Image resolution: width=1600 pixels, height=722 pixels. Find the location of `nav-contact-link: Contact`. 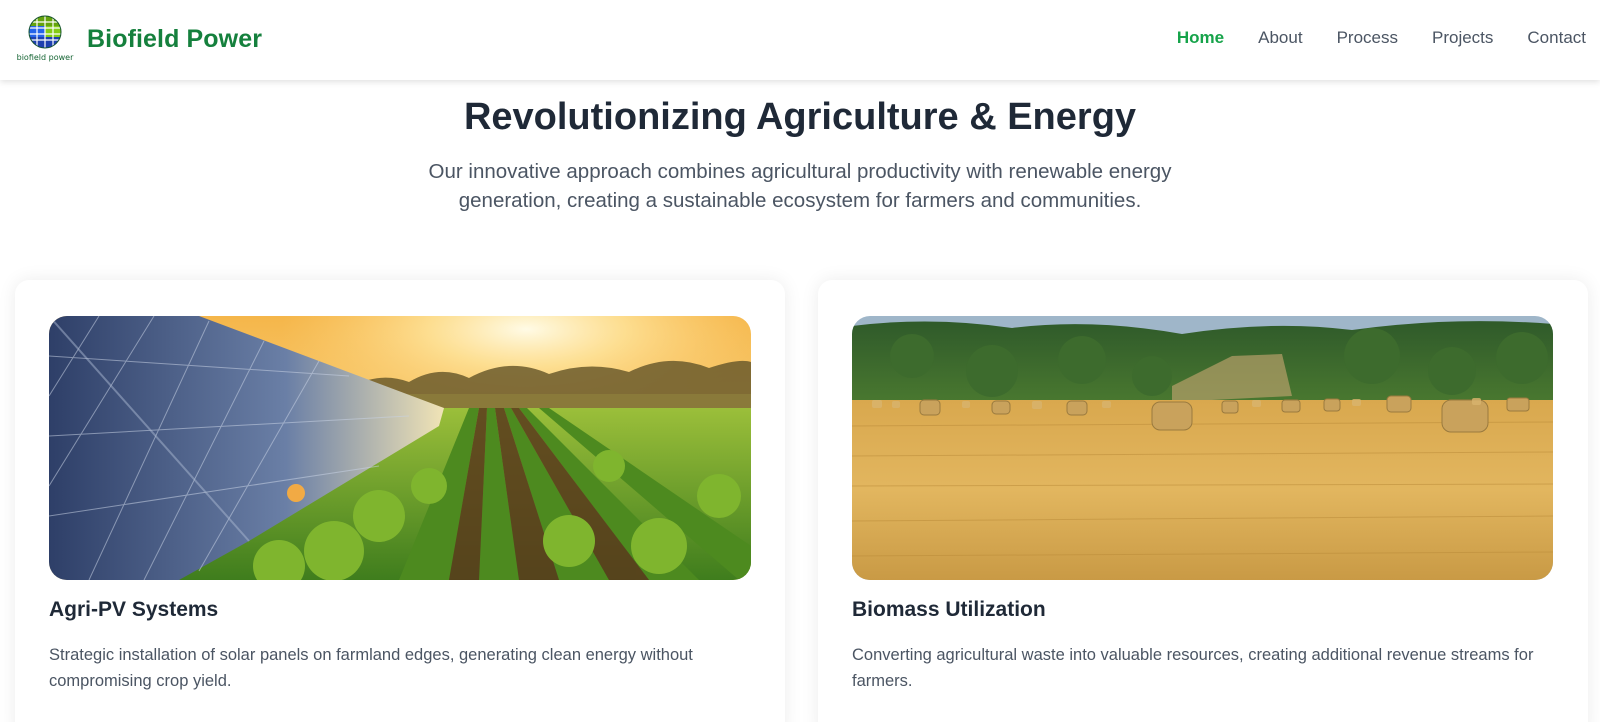

nav-contact-link: Contact is located at coordinates (1556, 38).